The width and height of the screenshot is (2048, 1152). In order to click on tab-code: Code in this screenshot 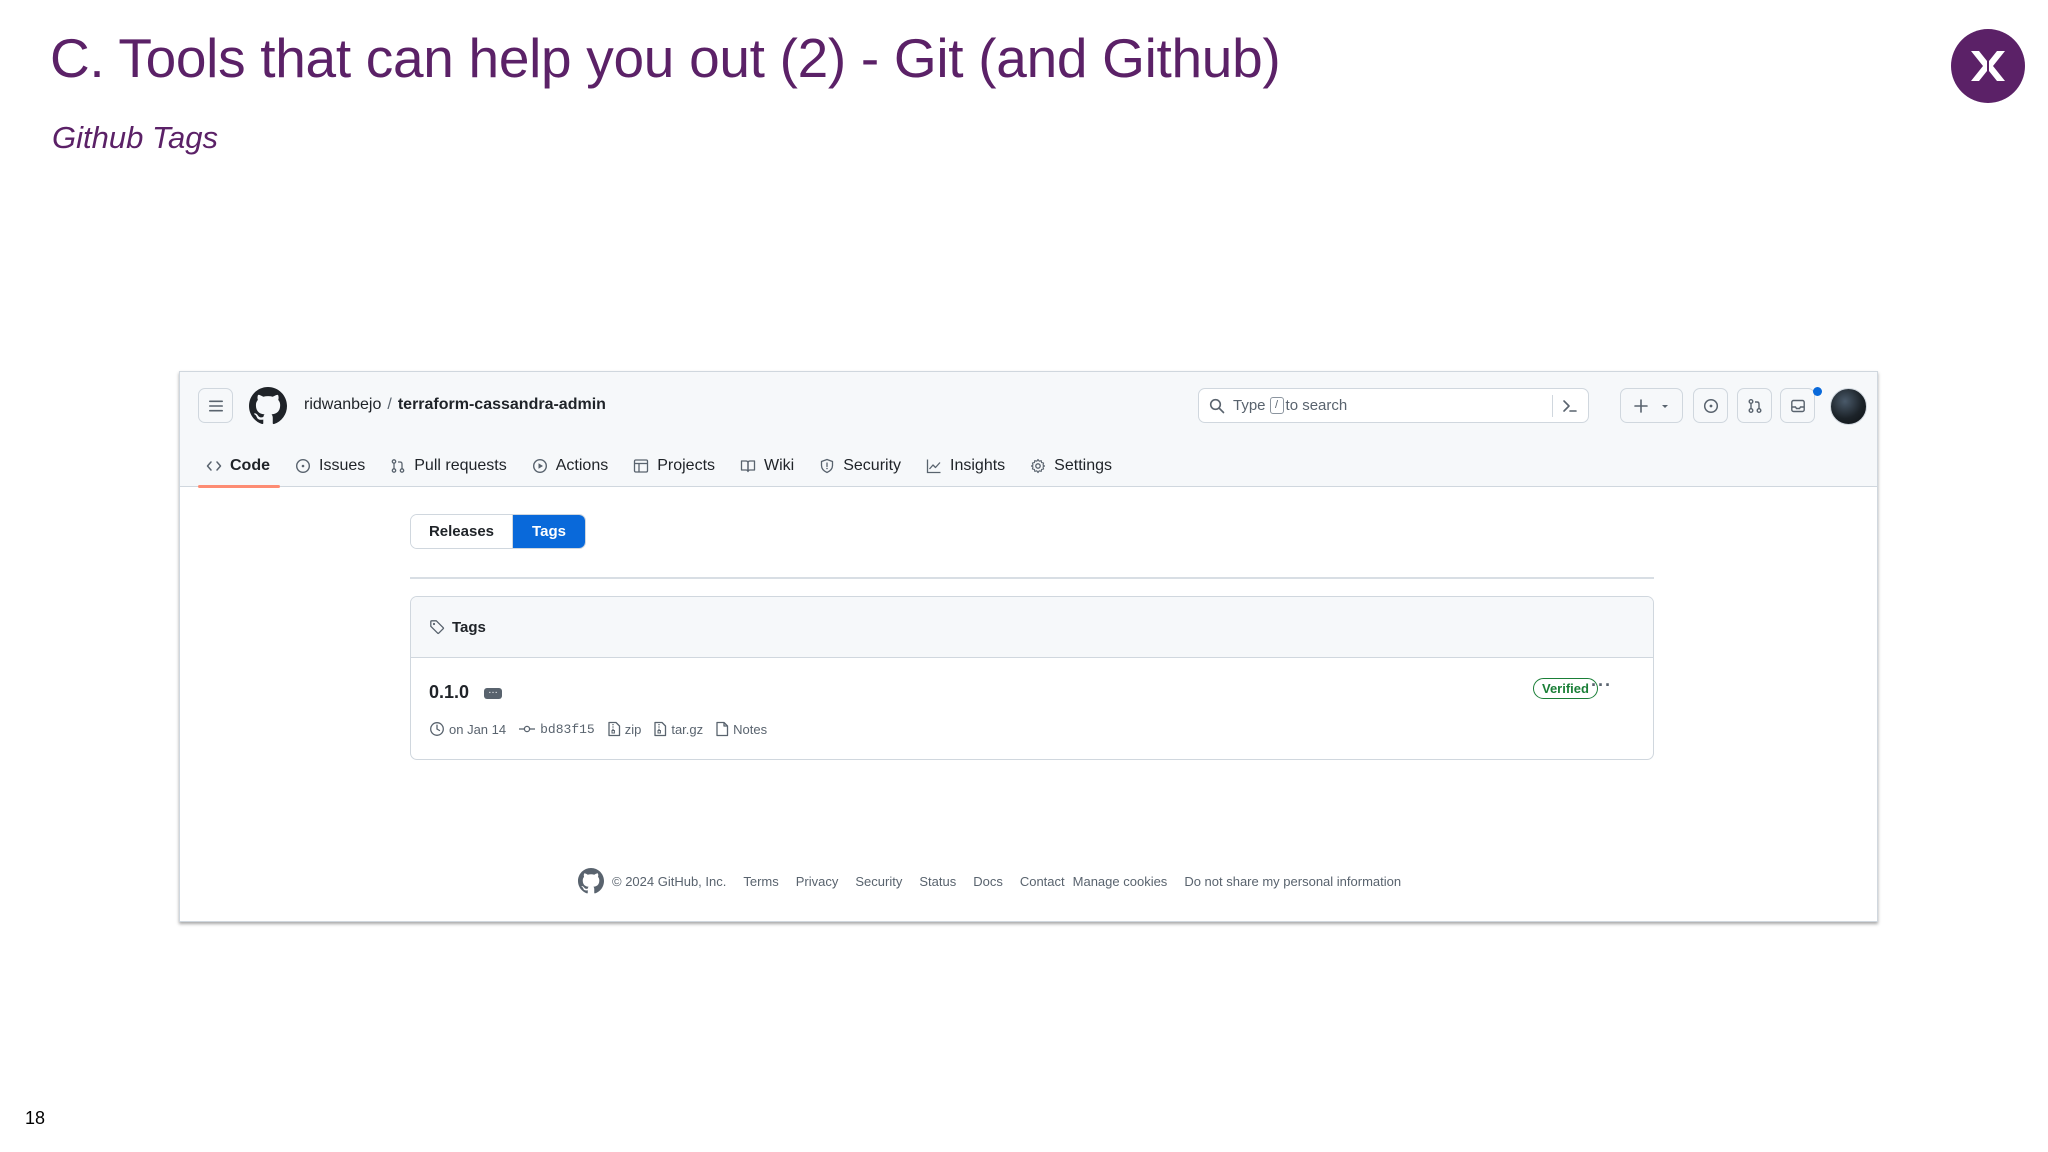, I will do `click(239, 466)`.